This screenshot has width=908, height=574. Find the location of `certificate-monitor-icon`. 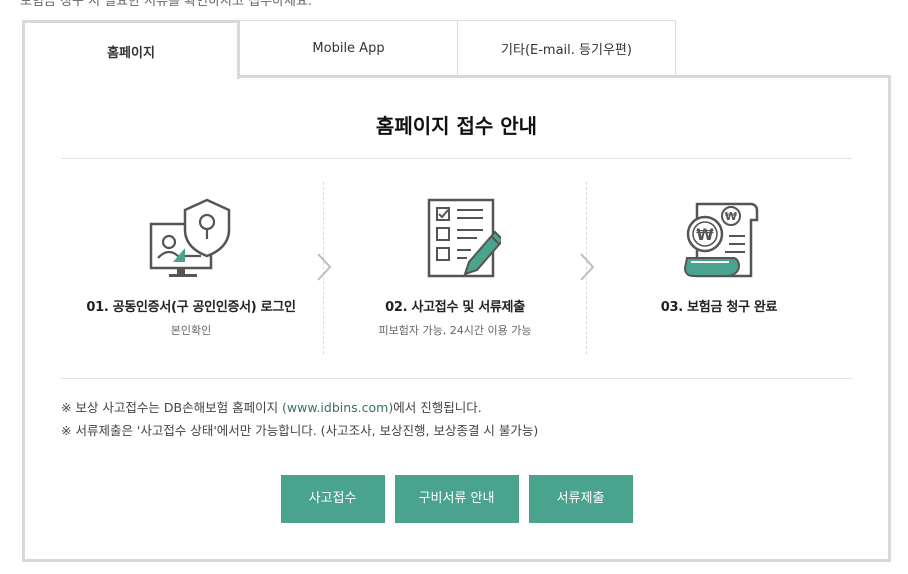

certificate-monitor-icon is located at coordinates (190, 237).